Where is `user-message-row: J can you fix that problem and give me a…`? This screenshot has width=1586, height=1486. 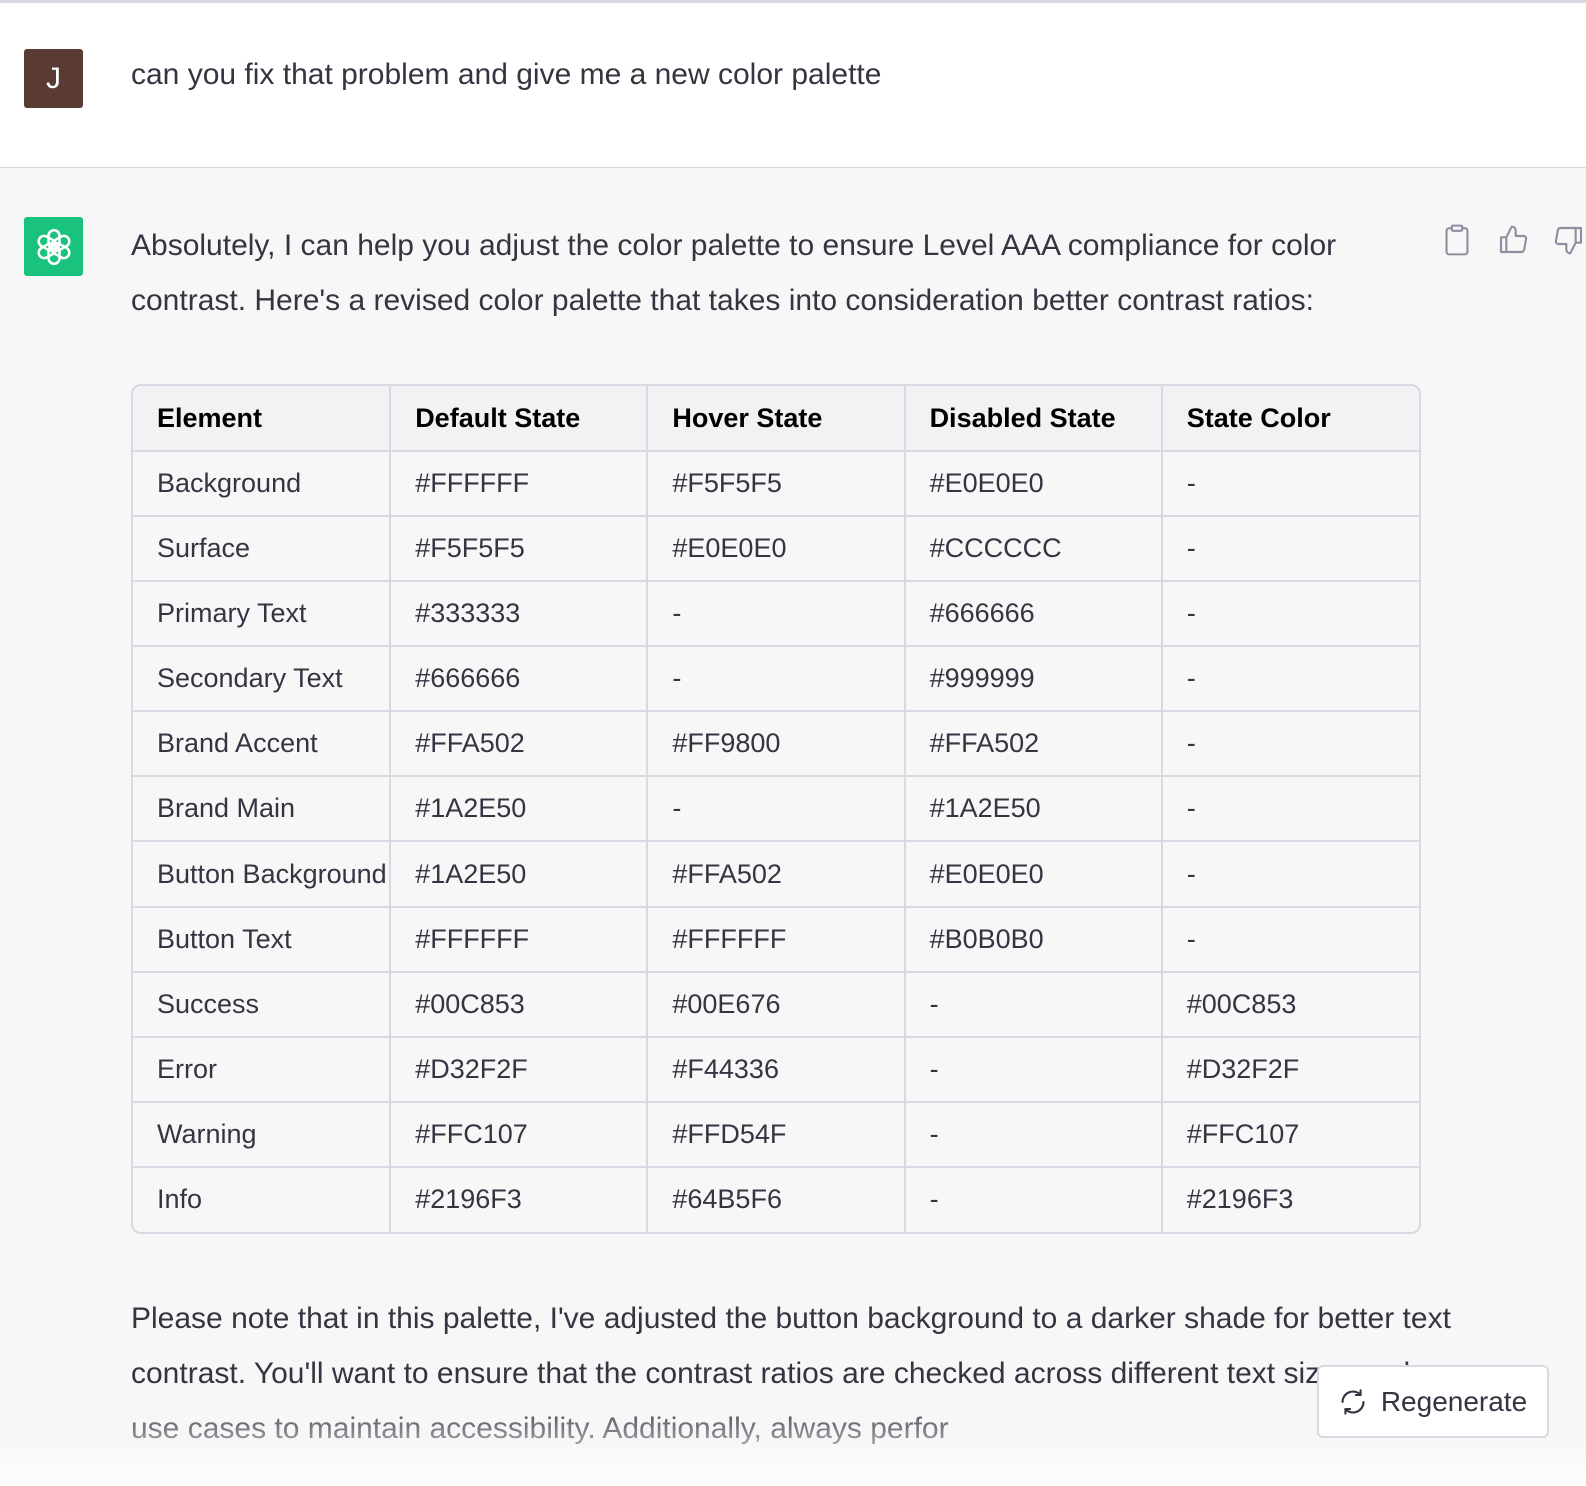 user-message-row: J can you fix that problem and give me a… is located at coordinates (793, 85).